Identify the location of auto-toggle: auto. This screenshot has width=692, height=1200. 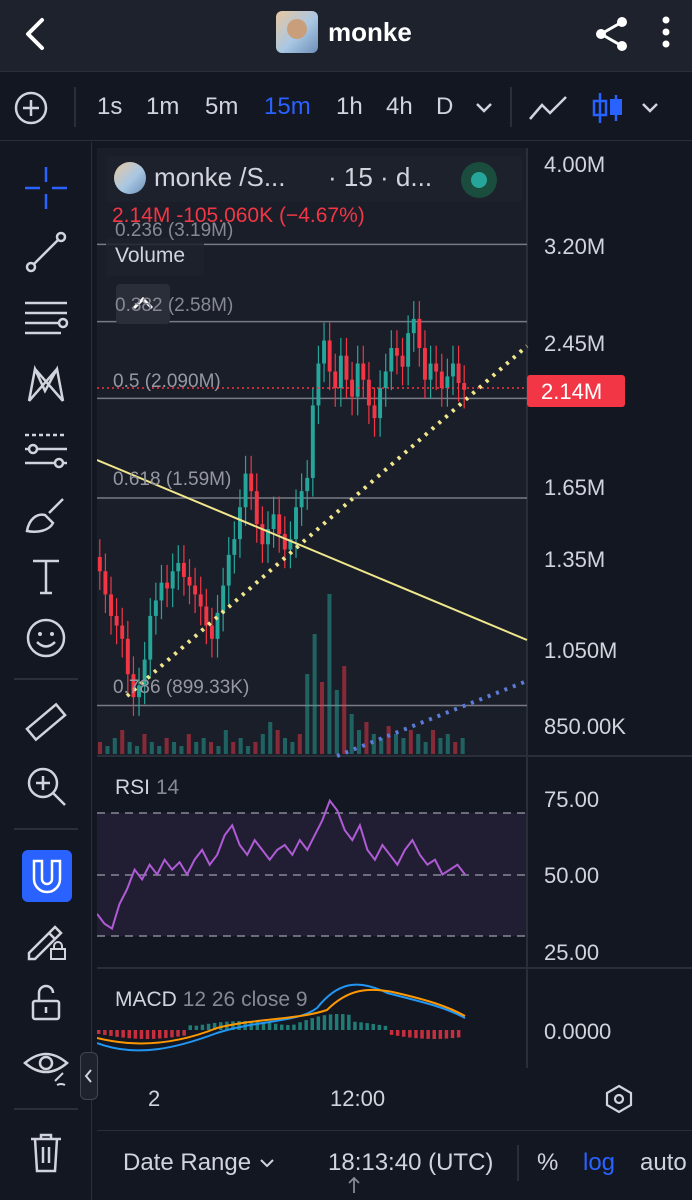
(663, 1163).